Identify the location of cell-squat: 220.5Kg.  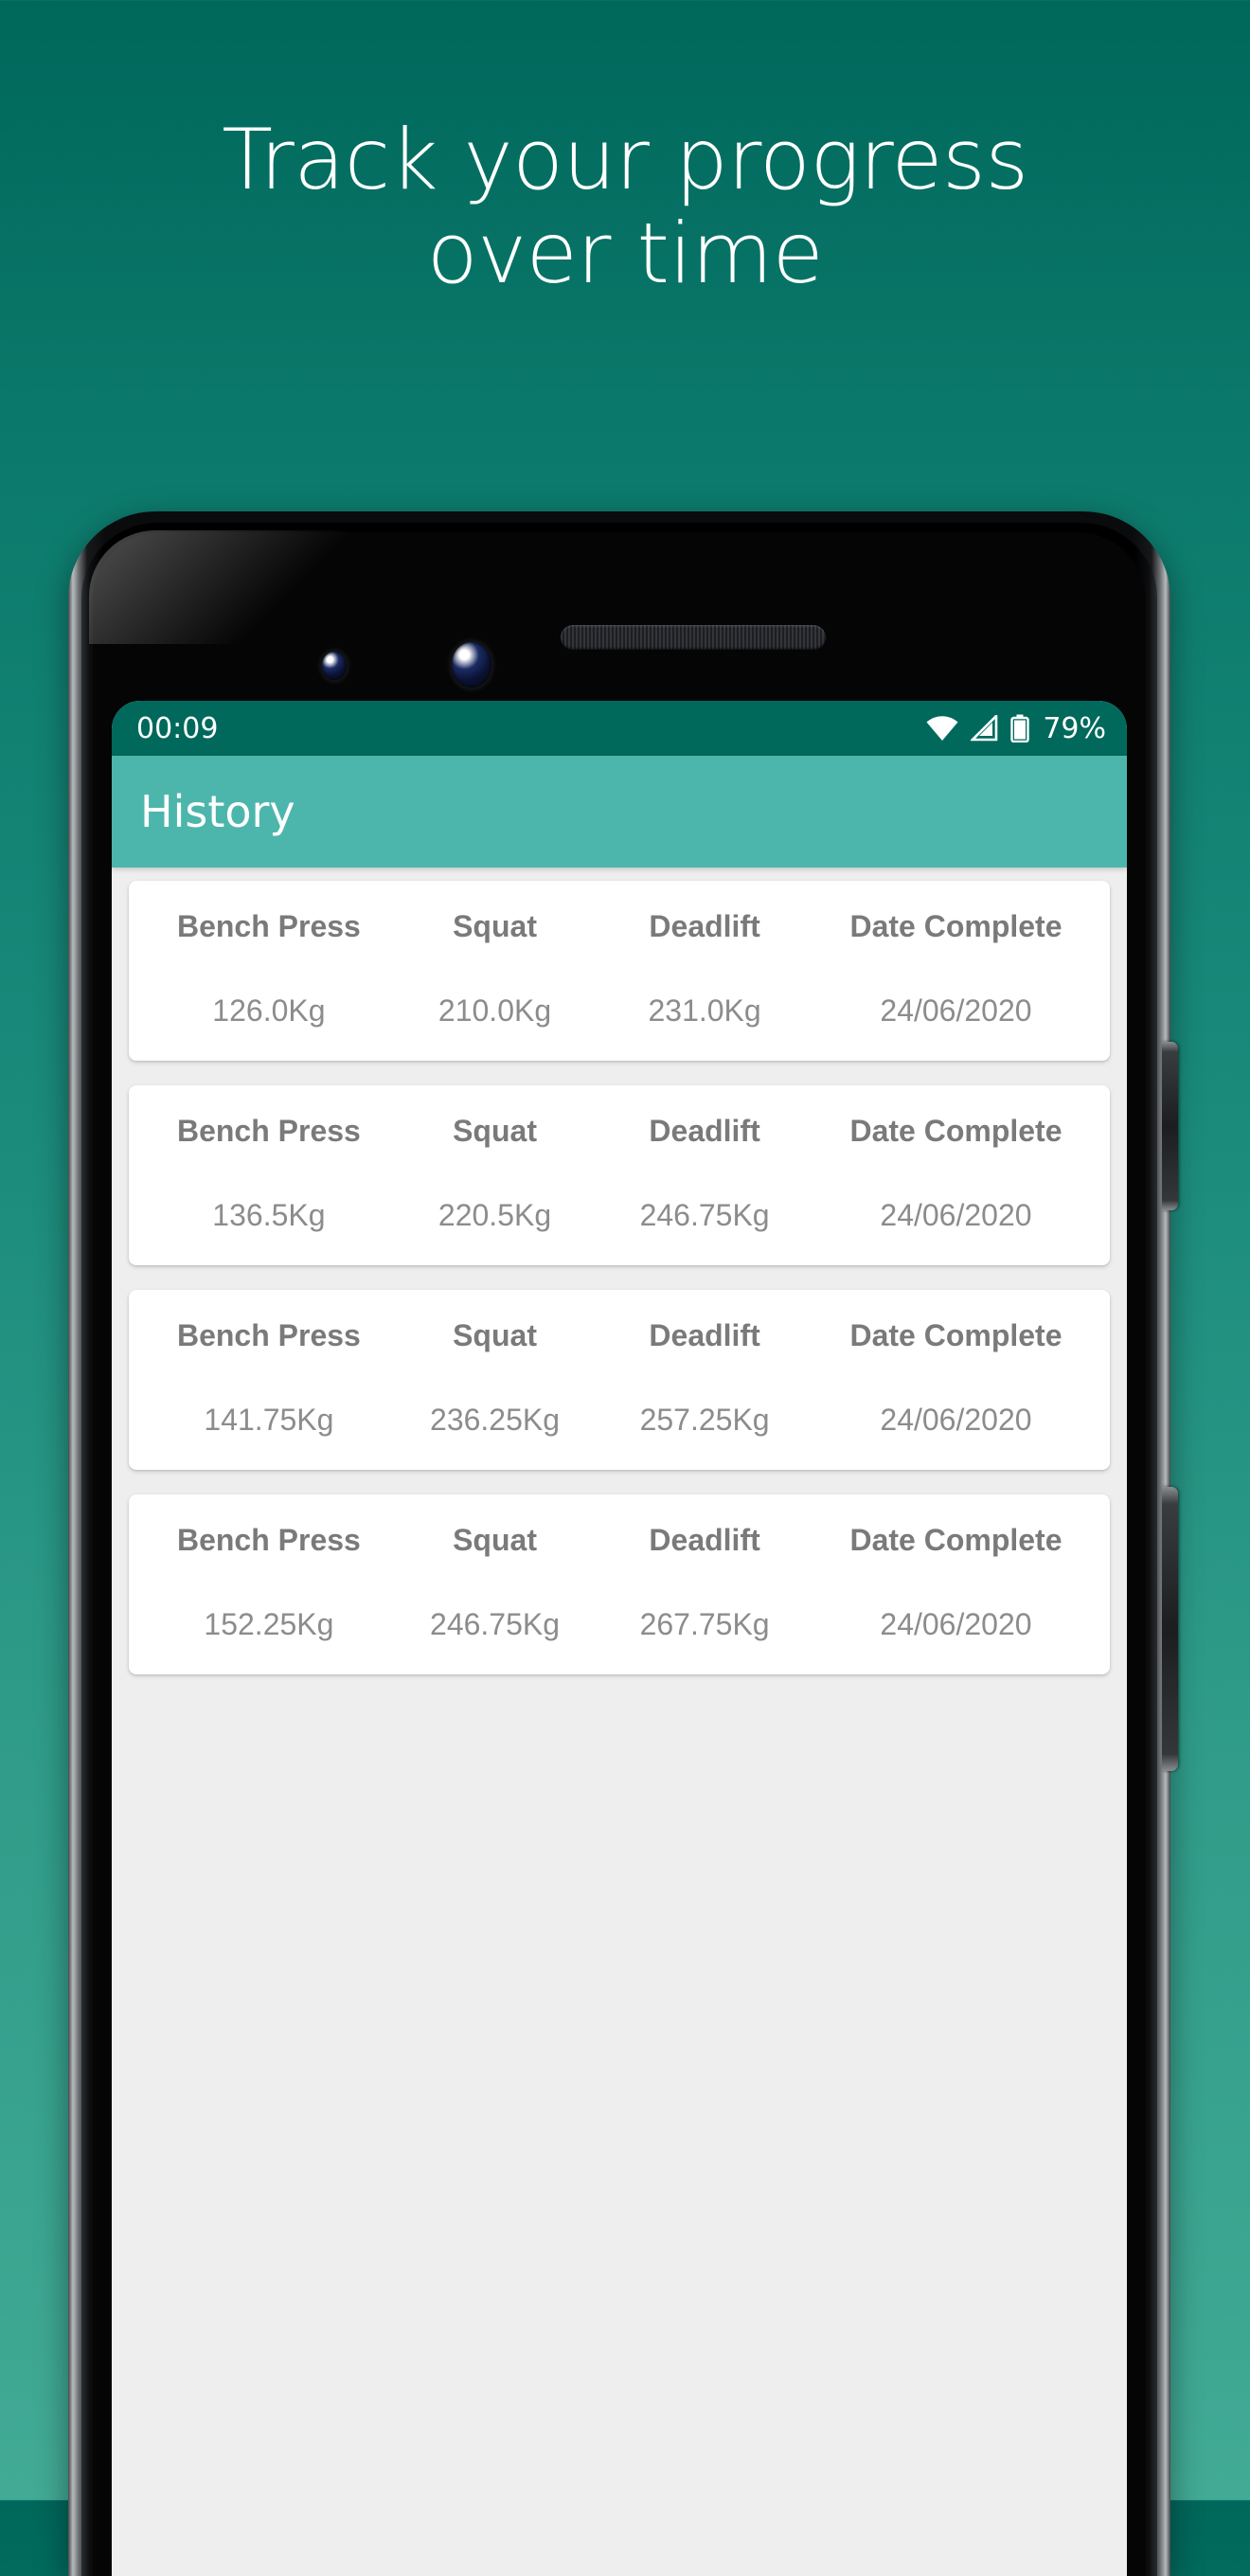
(495, 1215).